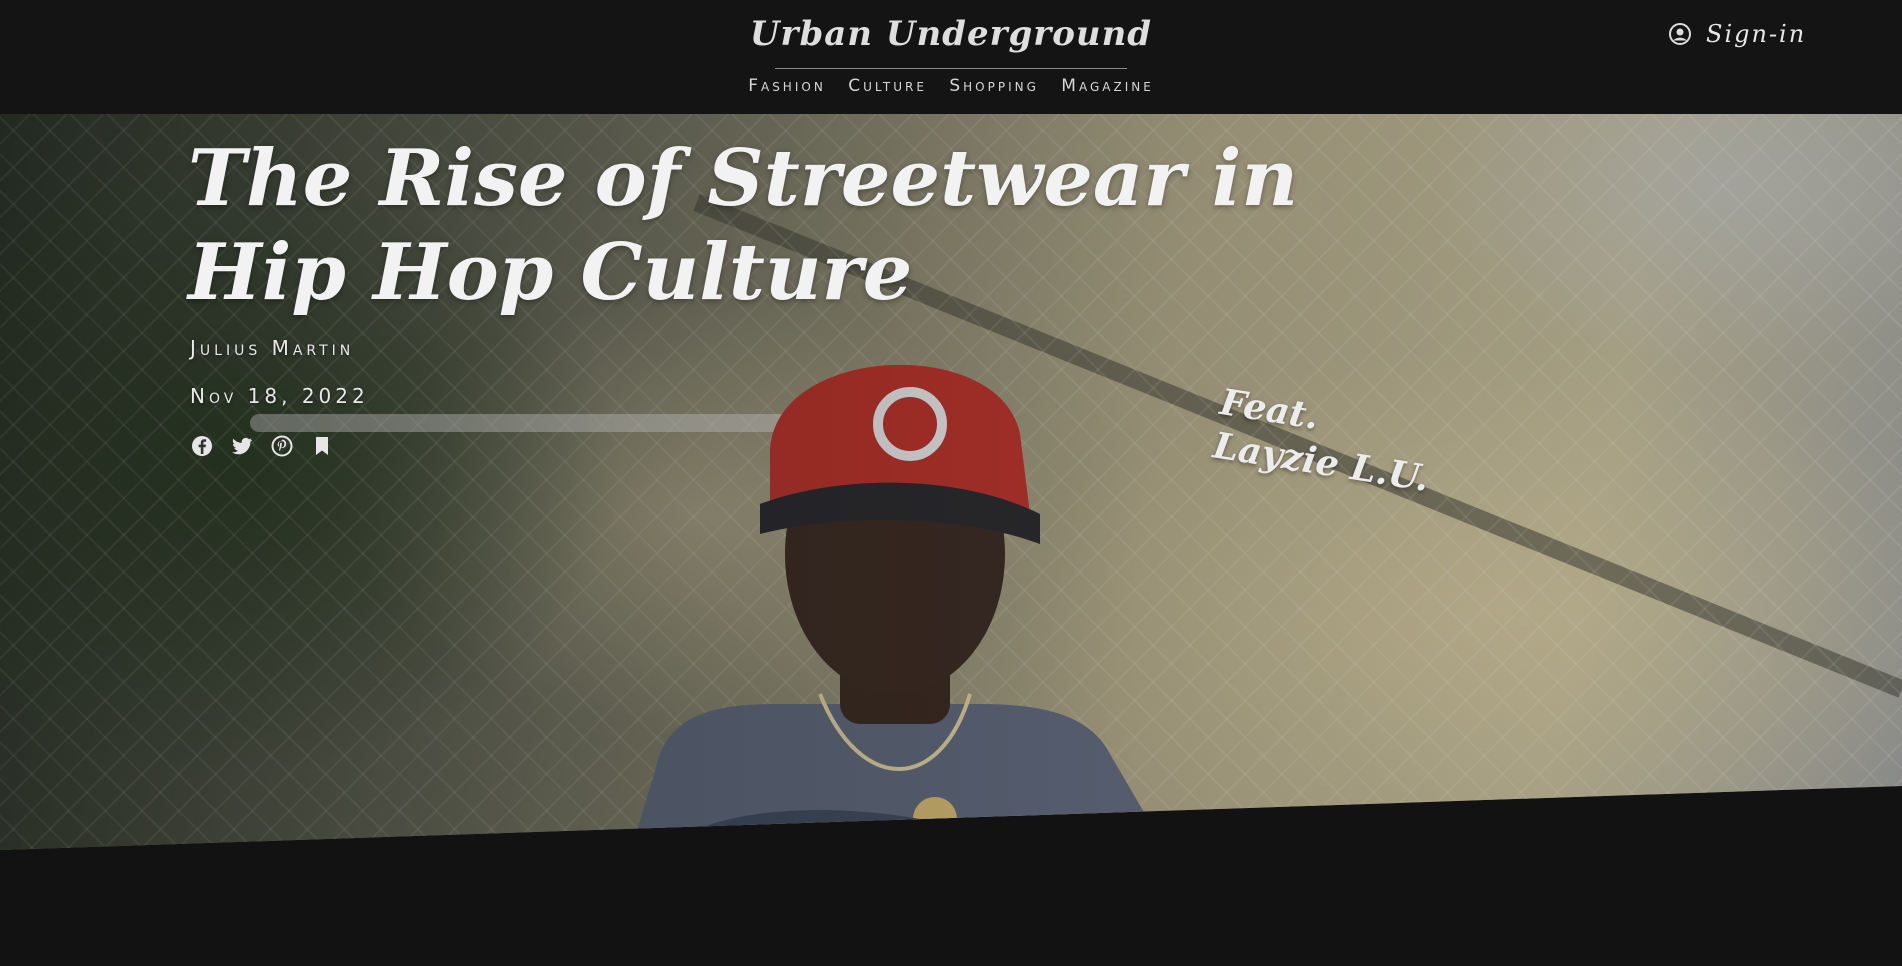 This screenshot has width=1902, height=966. What do you see at coordinates (887, 86) in the screenshot?
I see `nav-item-culture: Culture` at bounding box center [887, 86].